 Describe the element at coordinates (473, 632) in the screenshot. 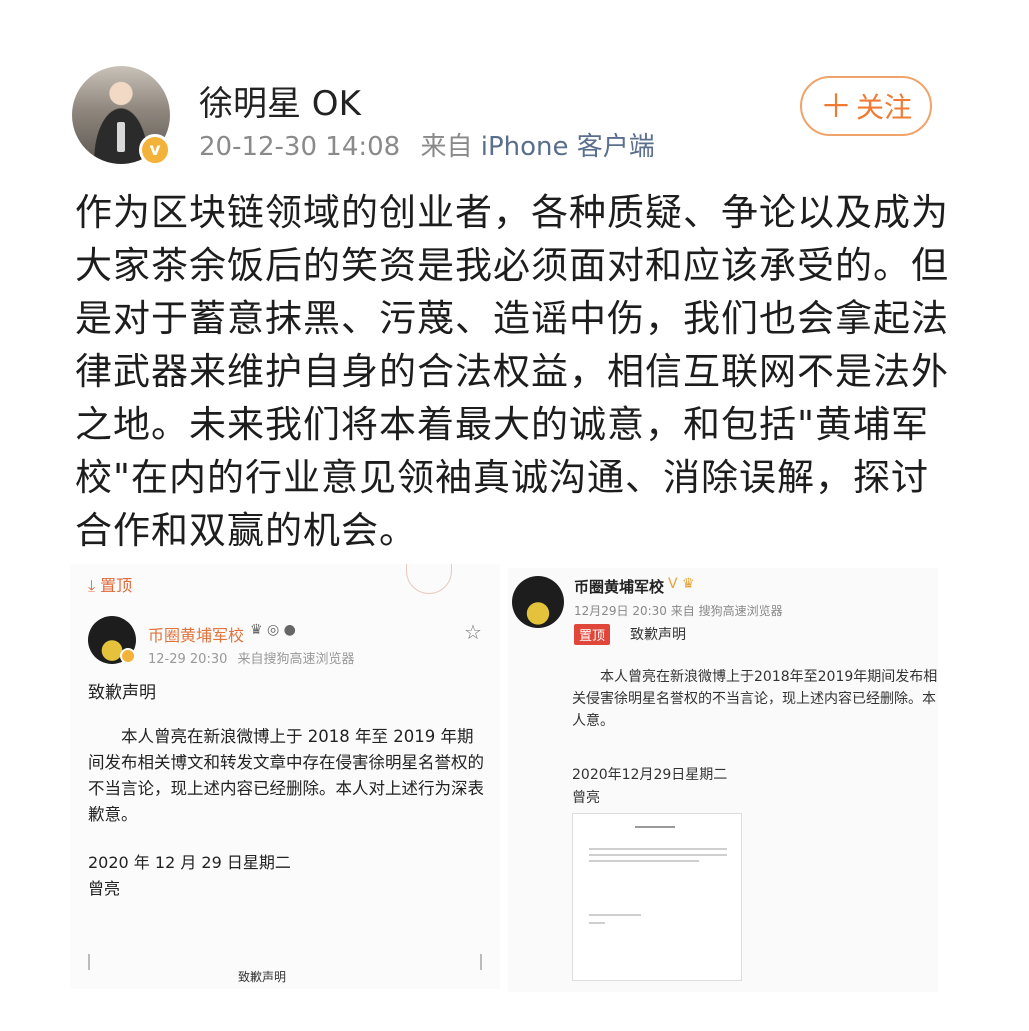

I see `star-icon: ☆` at that location.